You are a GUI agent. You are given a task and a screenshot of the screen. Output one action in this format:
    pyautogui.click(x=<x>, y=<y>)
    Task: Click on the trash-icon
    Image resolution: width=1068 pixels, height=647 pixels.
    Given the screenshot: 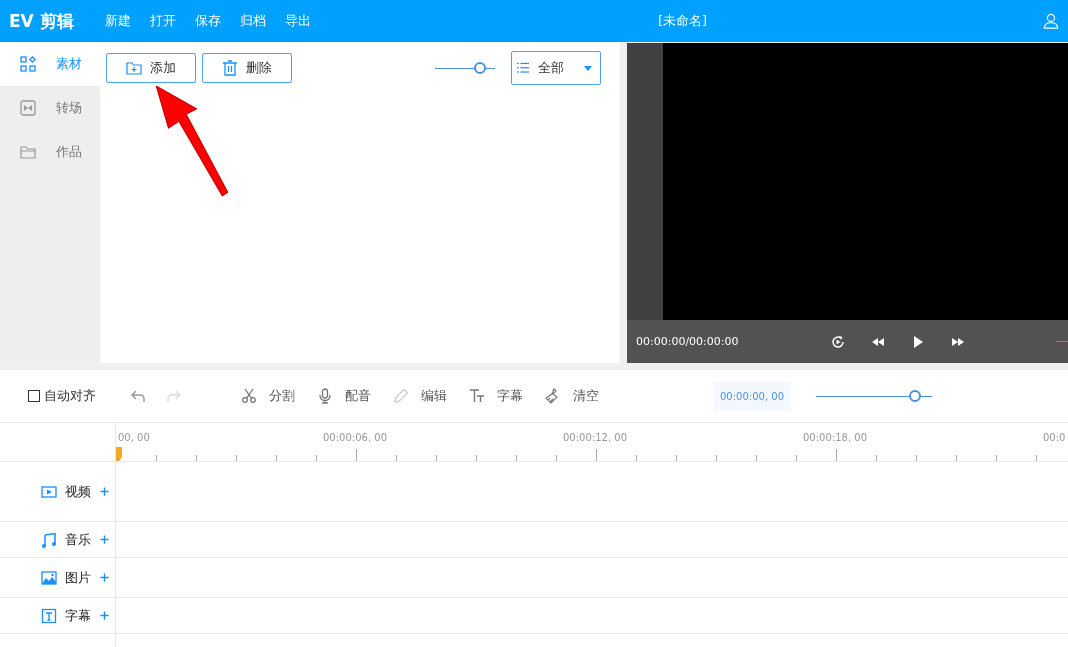 What is the action you would take?
    pyautogui.click(x=230, y=68)
    